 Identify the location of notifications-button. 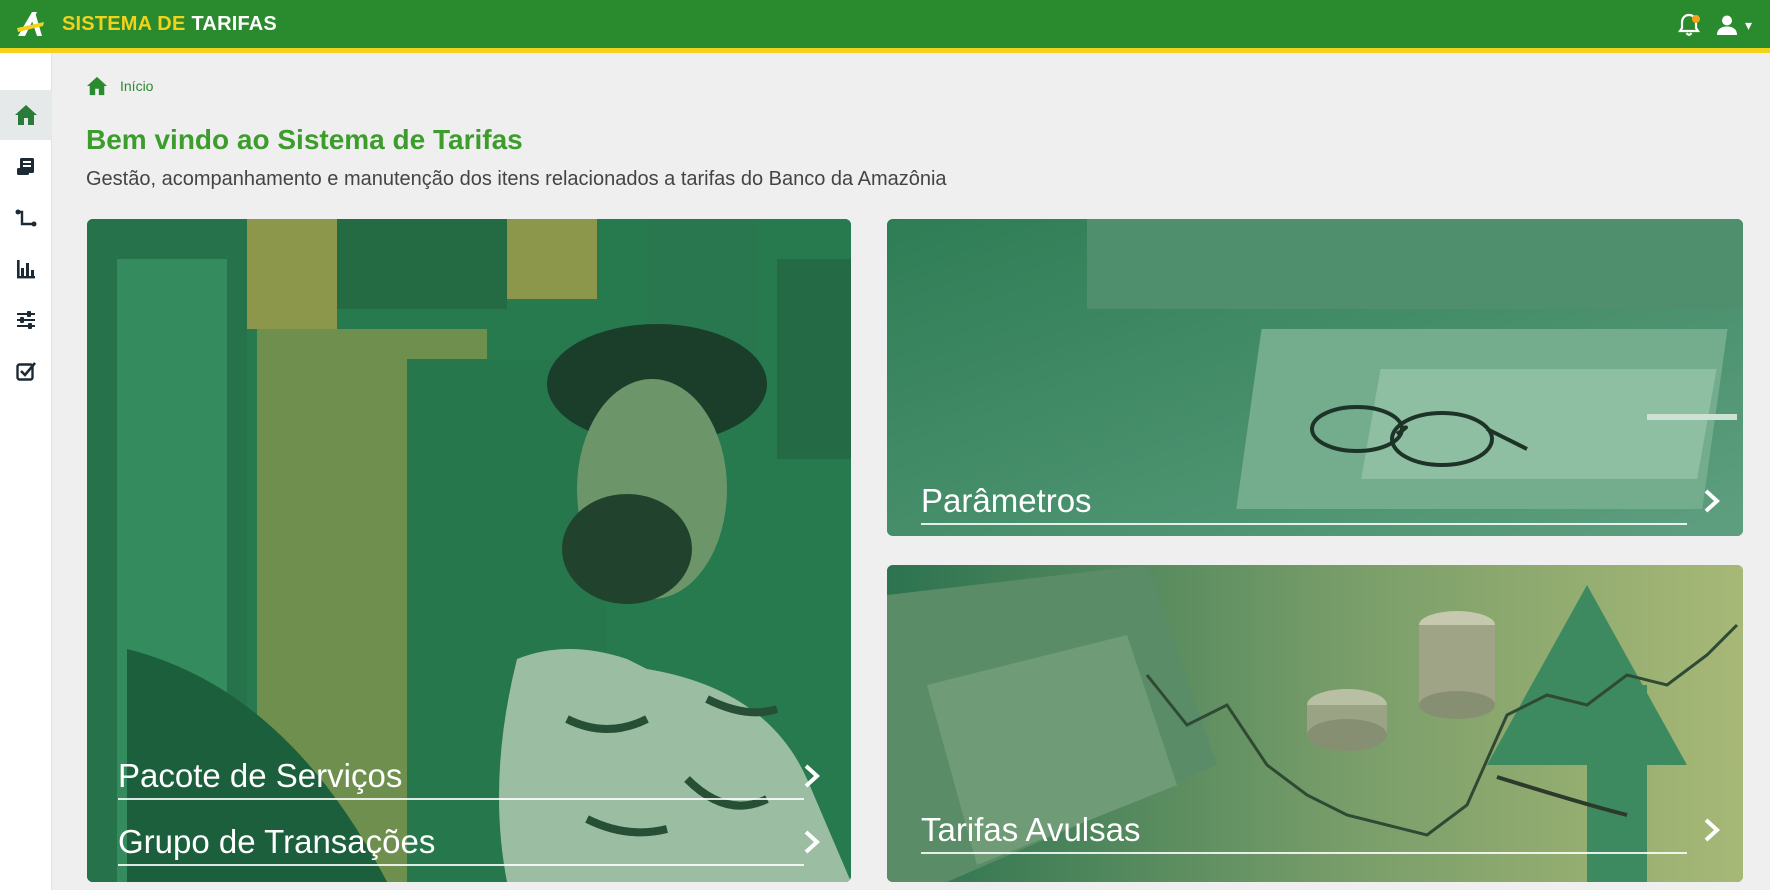
(1689, 25).